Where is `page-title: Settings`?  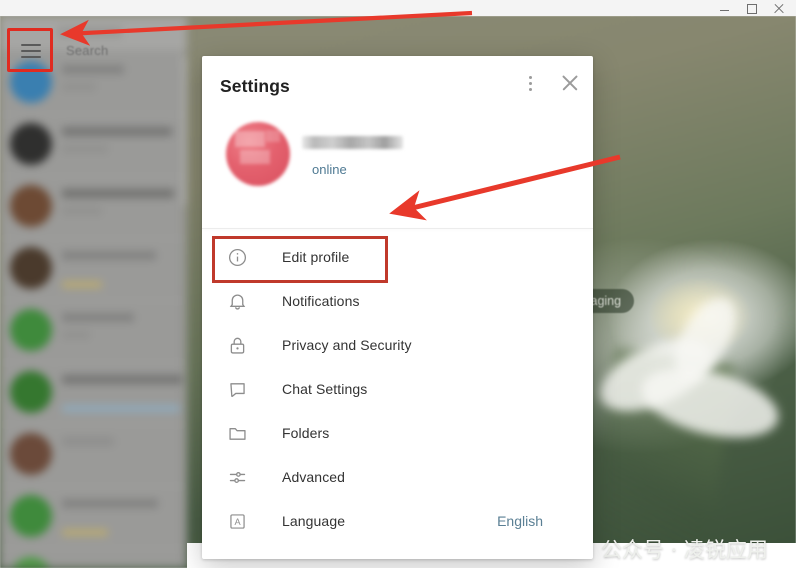 page-title: Settings is located at coordinates (255, 86).